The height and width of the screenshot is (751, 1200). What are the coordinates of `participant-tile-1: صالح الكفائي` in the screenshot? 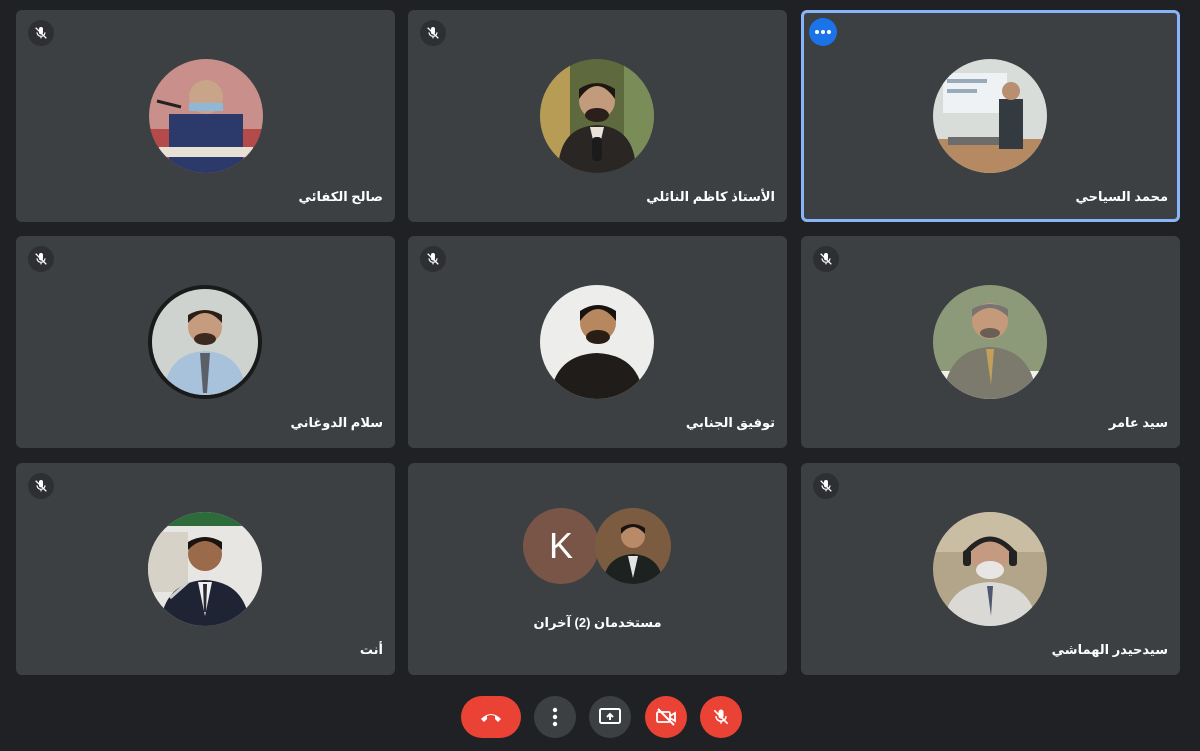 It's located at (205, 116).